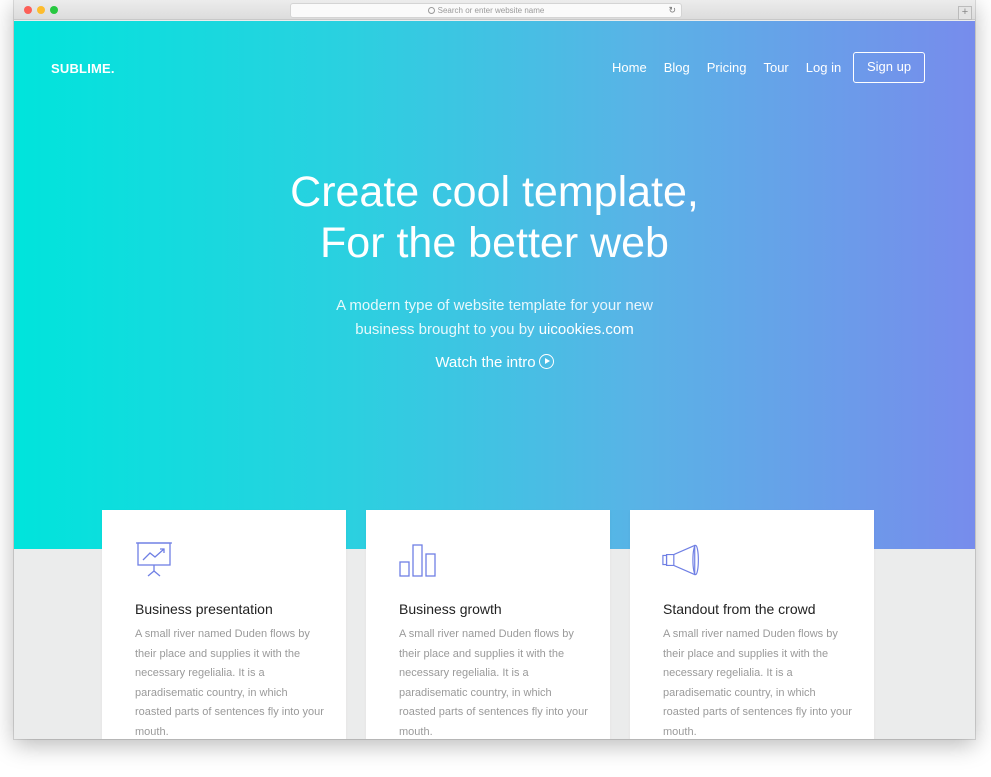 This screenshot has height=777, width=991. Describe the element at coordinates (154, 559) in the screenshot. I see `presentation-icon` at that location.